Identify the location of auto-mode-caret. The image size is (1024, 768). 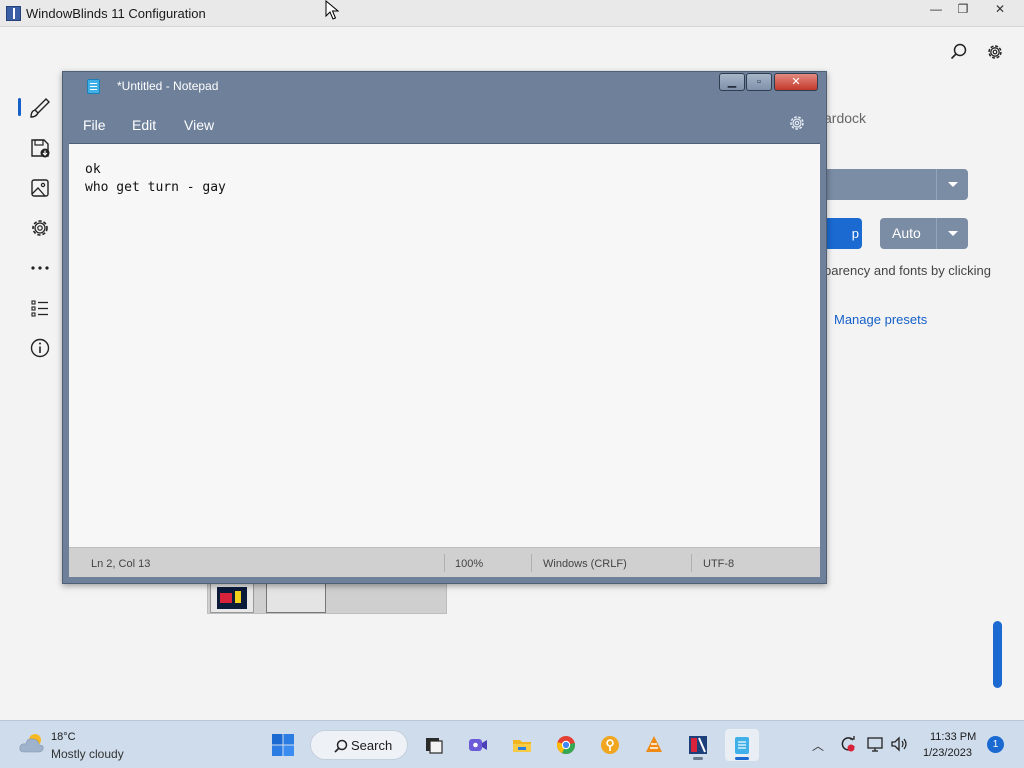
(952, 233).